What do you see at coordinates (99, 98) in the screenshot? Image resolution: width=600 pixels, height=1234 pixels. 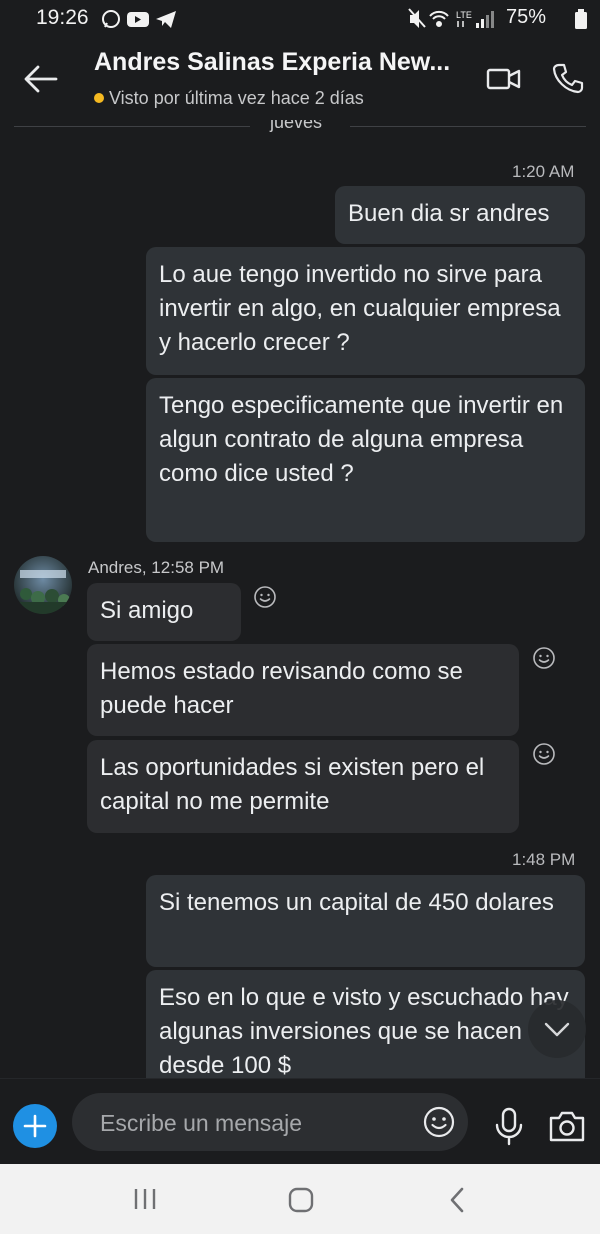 I see `presence-dot` at bounding box center [99, 98].